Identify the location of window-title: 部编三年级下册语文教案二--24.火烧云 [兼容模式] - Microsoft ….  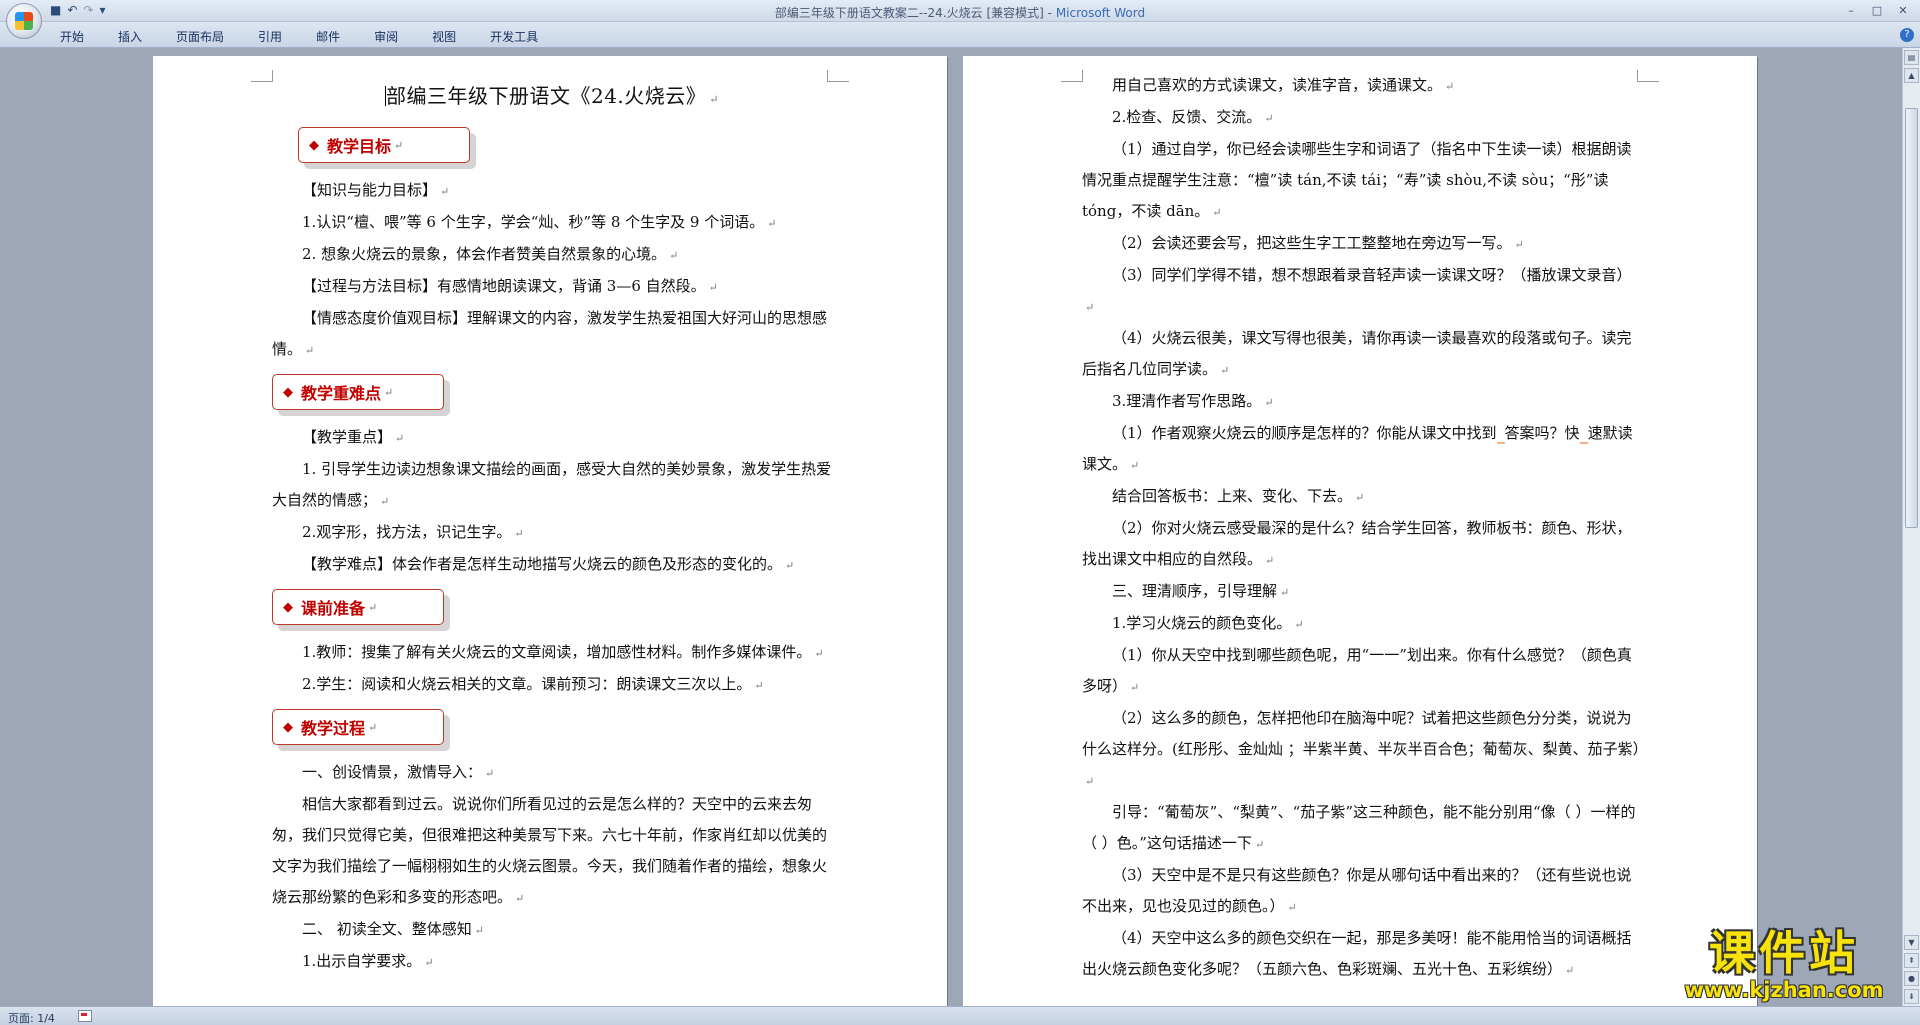
(960, 13).